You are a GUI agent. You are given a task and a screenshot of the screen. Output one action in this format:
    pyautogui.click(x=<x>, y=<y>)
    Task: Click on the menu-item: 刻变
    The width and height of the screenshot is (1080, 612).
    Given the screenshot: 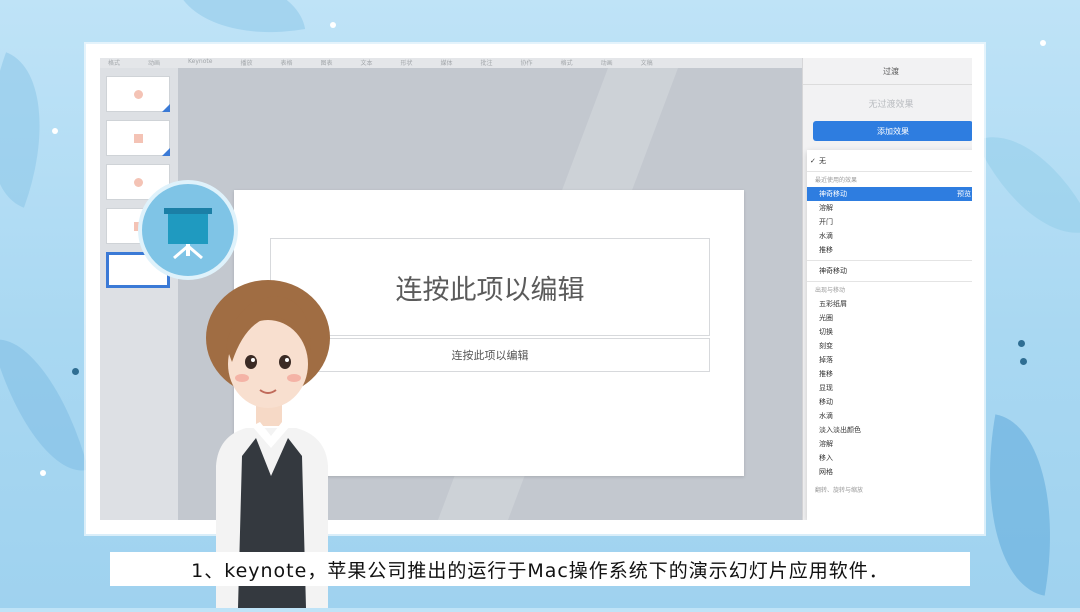 What is the action you would take?
    pyautogui.click(x=889, y=346)
    